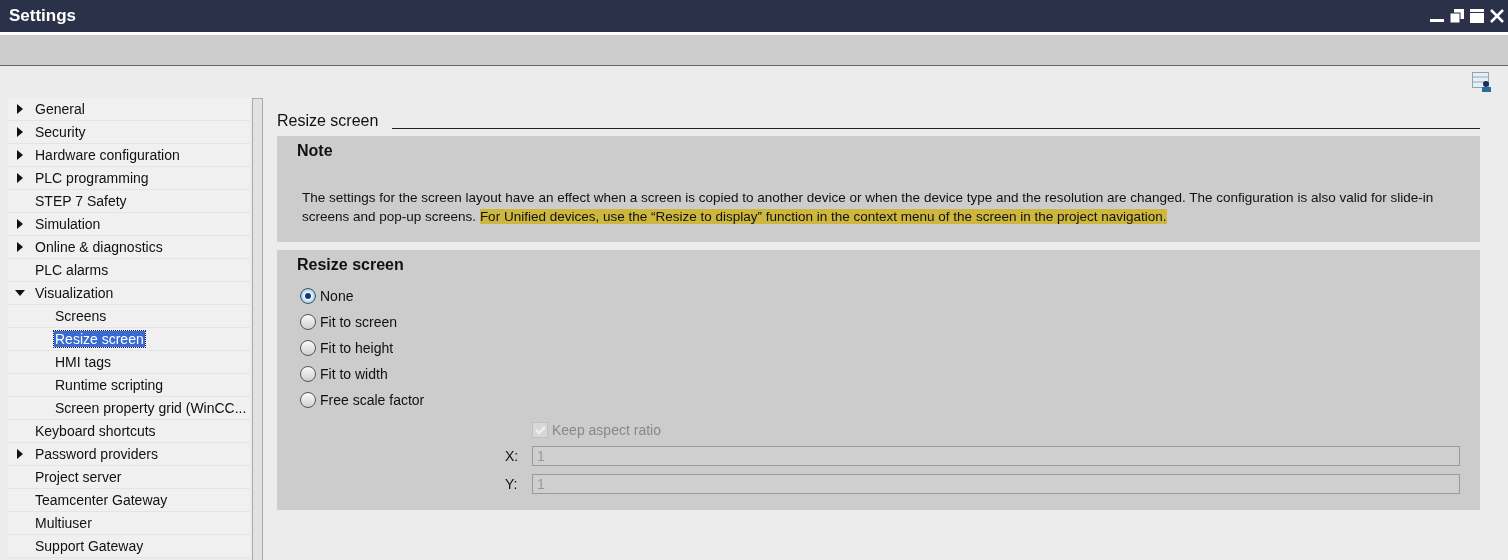 The height and width of the screenshot is (560, 1508). I want to click on tree-item: Project server, so click(78, 477).